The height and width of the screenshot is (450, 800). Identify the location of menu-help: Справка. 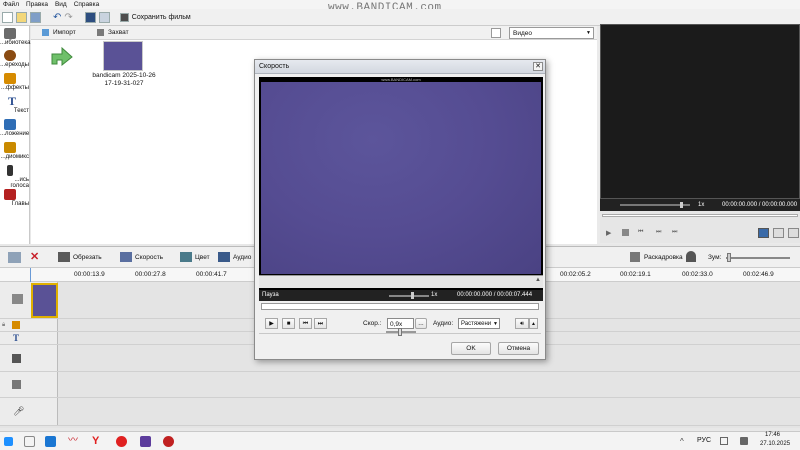
(87, 4).